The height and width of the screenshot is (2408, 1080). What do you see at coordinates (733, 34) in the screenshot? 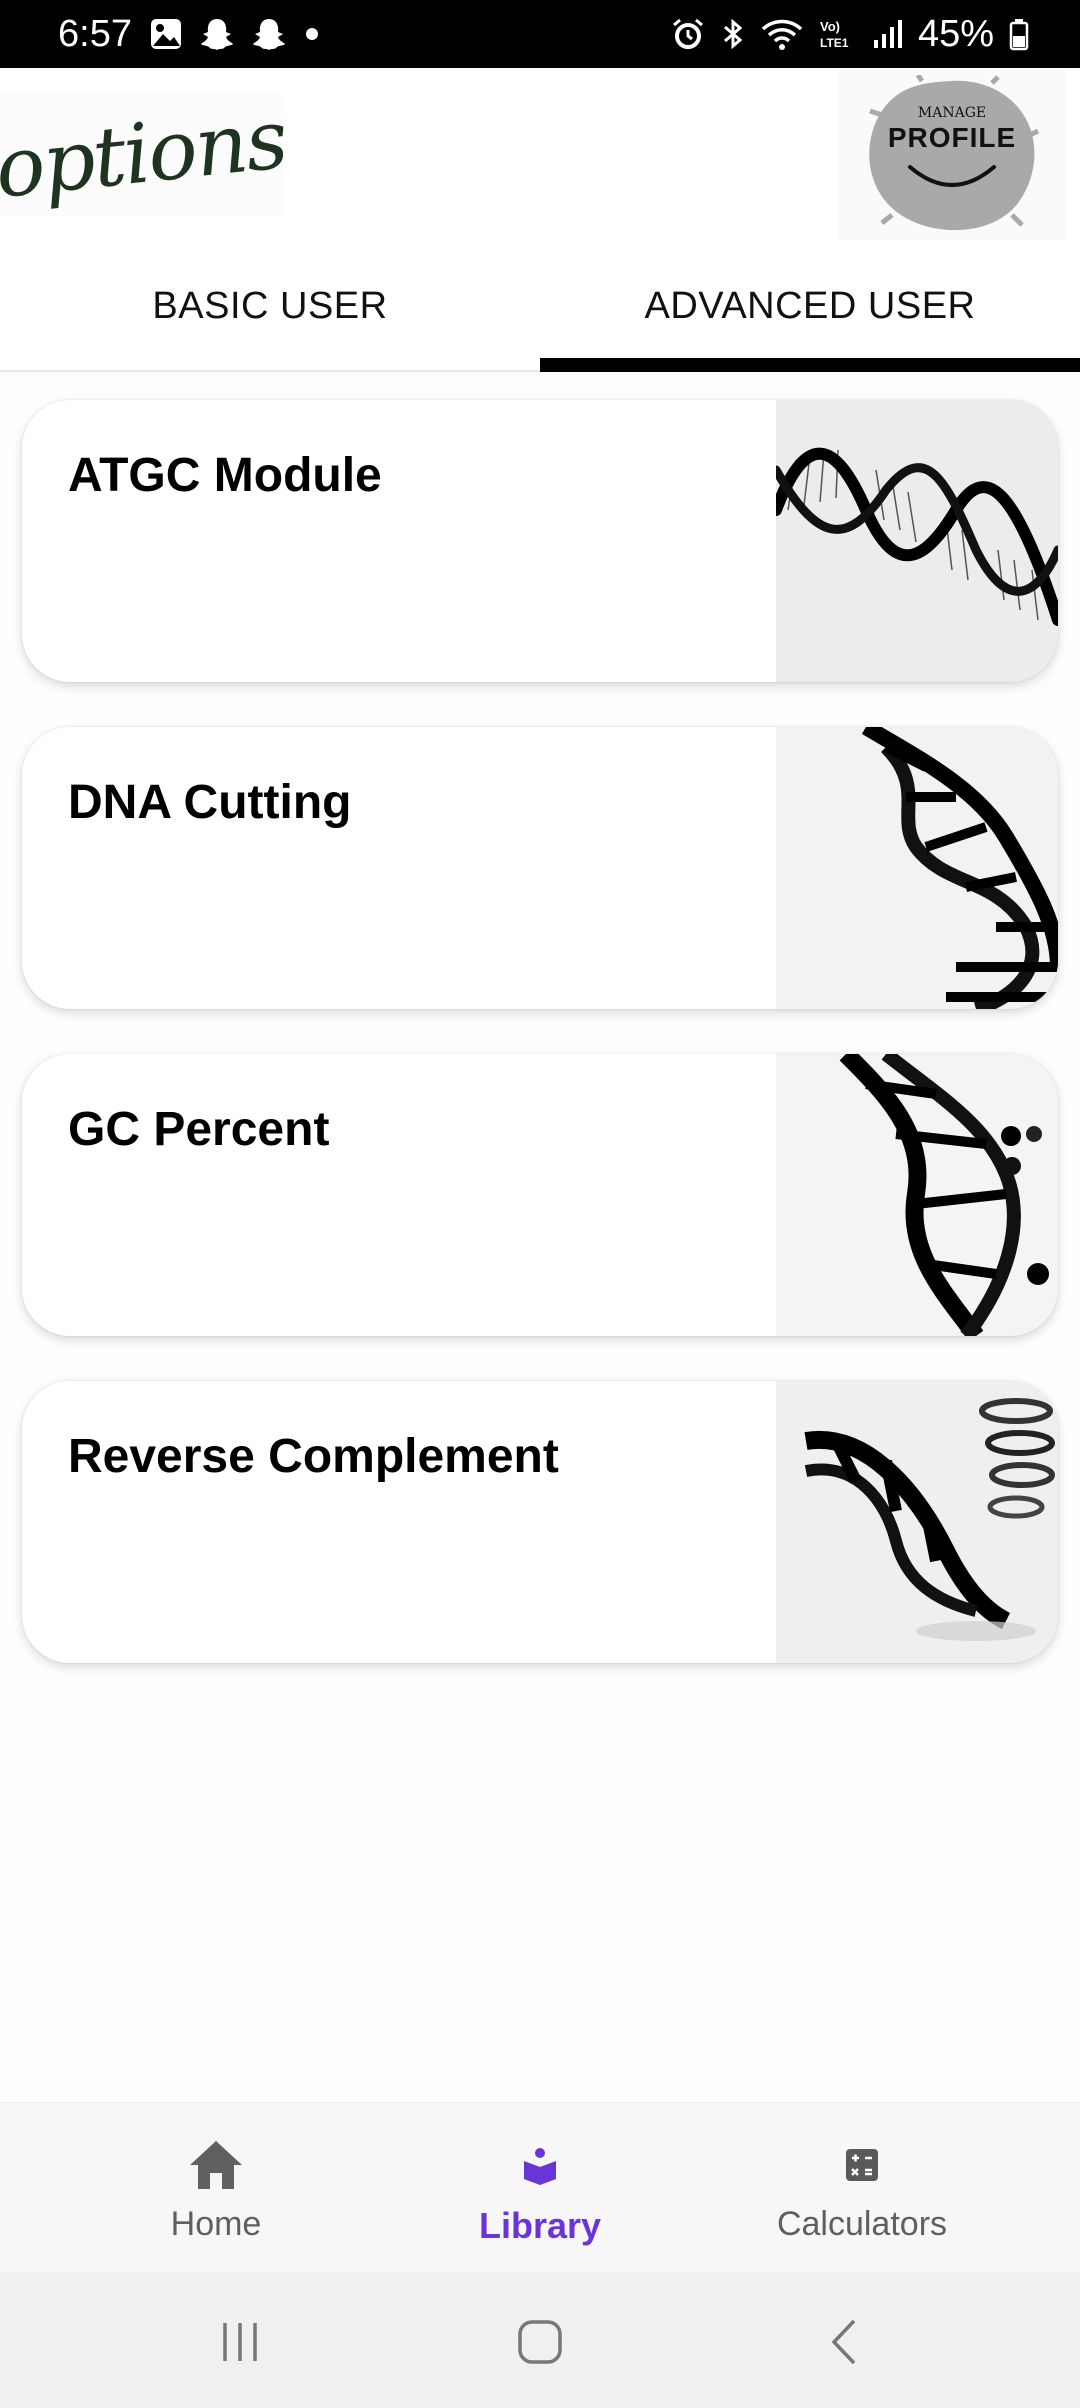
I see `bluetooth-icon` at bounding box center [733, 34].